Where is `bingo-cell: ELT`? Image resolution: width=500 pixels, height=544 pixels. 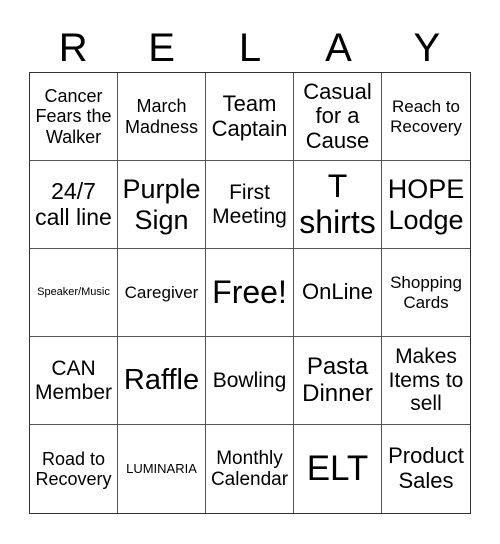
bingo-cell: ELT is located at coordinates (338, 469).